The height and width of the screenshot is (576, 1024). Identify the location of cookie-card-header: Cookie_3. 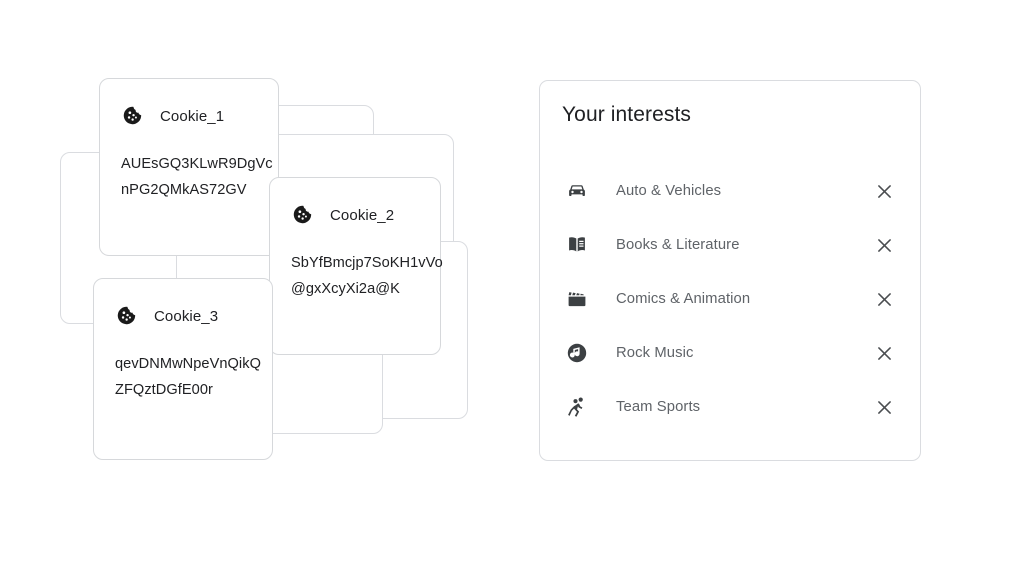
(167, 316).